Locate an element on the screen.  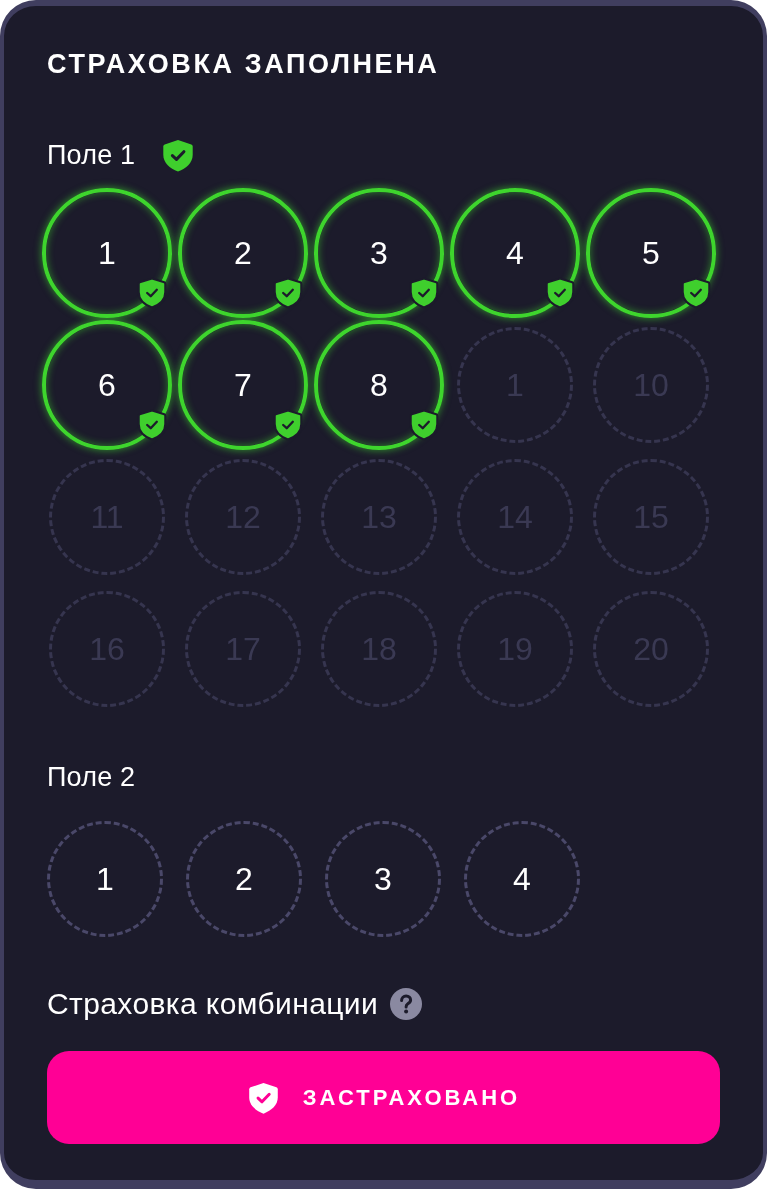
combination-label: Страховка комбинации is located at coordinates (213, 1004).